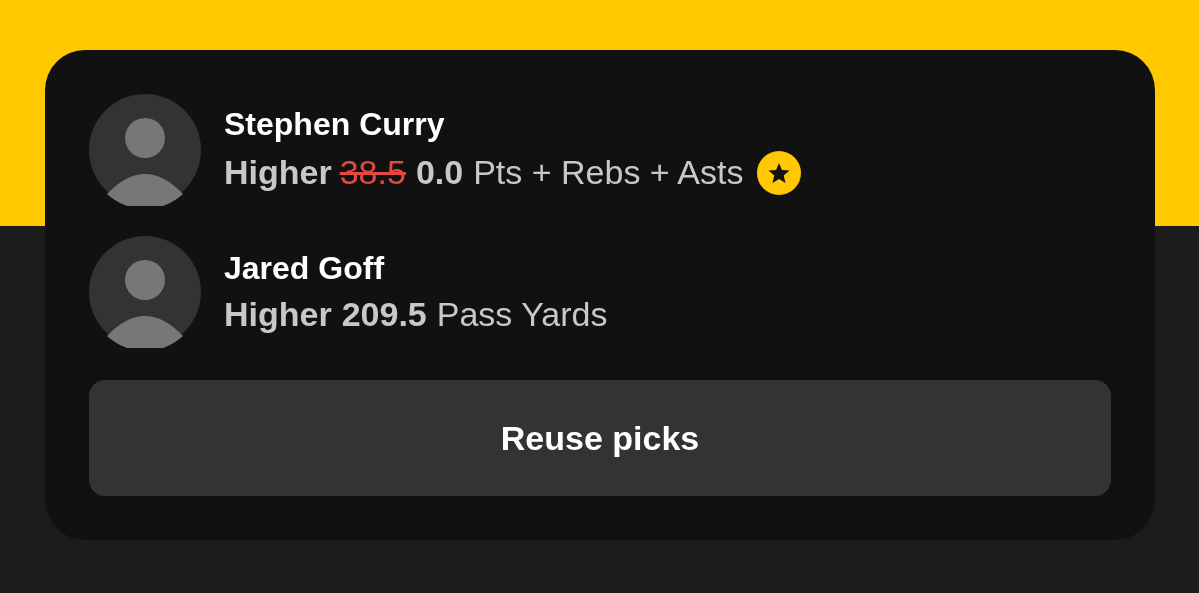 Image resolution: width=1199 pixels, height=593 pixels. What do you see at coordinates (305, 268) in the screenshot?
I see `player-name: Jared Goff` at bounding box center [305, 268].